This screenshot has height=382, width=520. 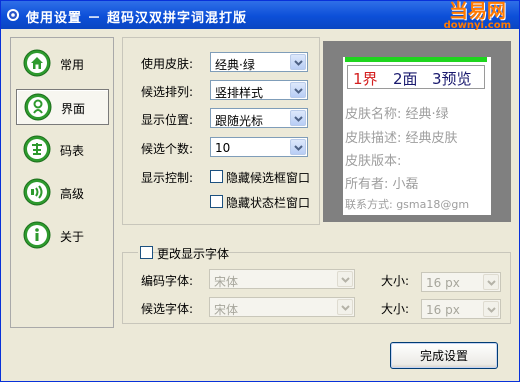 I want to click on nav-item-about: 关于, so click(x=62, y=236).